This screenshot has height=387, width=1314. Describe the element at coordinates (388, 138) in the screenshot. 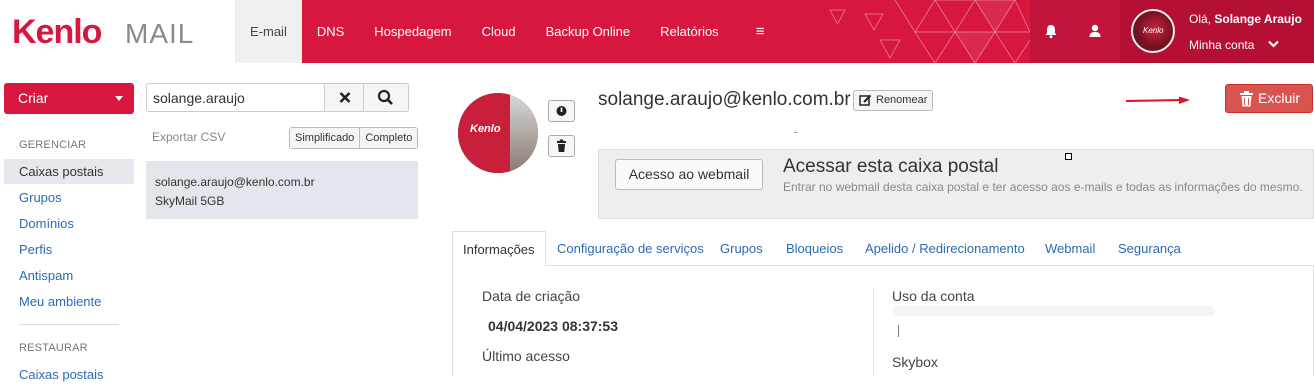

I see `view-full-button: Completo` at that location.